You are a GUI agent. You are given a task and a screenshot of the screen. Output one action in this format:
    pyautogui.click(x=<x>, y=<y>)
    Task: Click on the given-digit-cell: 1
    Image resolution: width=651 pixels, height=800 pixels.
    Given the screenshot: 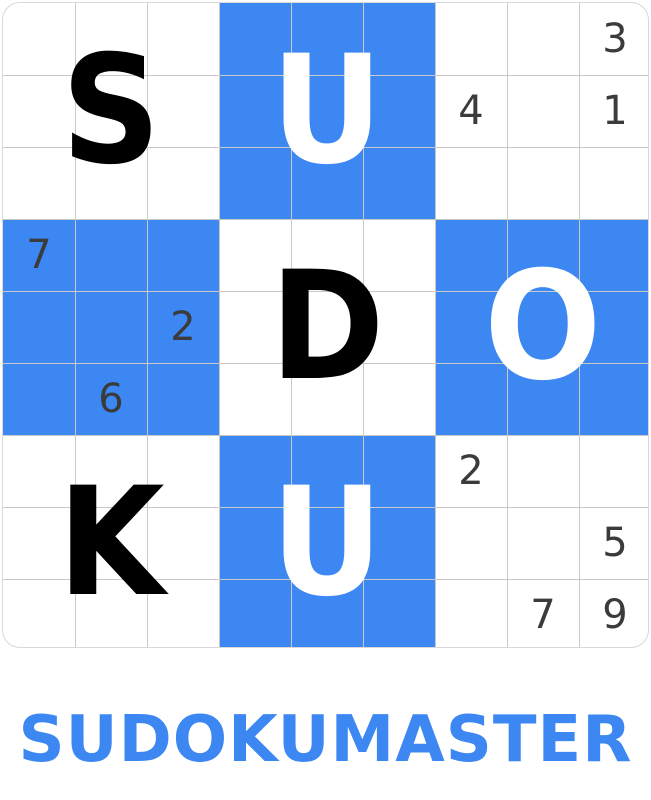 What is the action you would take?
    pyautogui.click(x=613, y=111)
    